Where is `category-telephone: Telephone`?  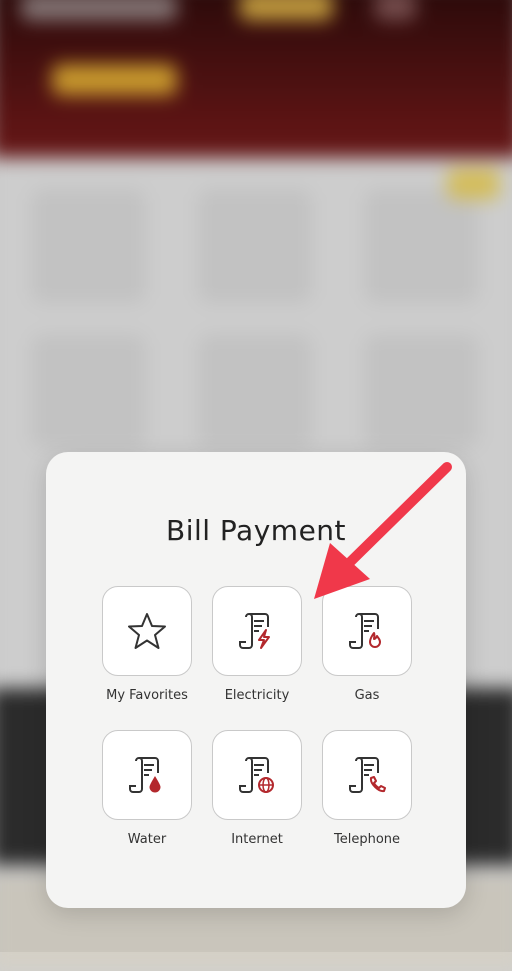 category-telephone: Telephone is located at coordinates (367, 788).